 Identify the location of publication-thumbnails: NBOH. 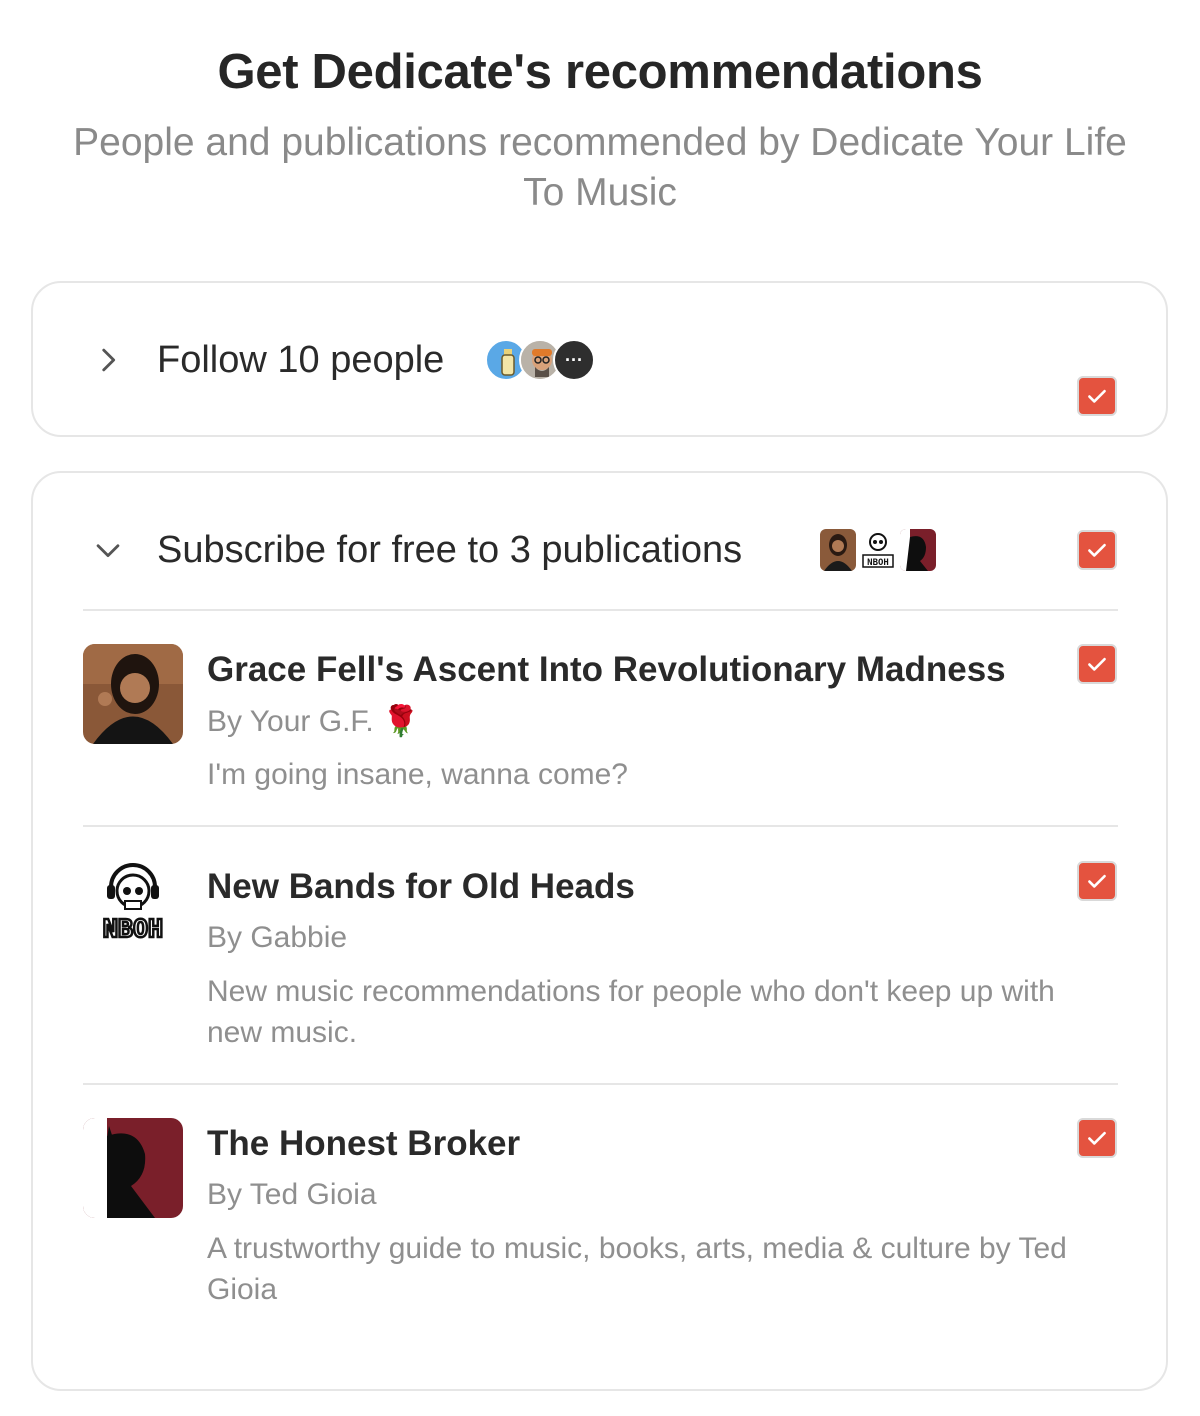
(880, 550).